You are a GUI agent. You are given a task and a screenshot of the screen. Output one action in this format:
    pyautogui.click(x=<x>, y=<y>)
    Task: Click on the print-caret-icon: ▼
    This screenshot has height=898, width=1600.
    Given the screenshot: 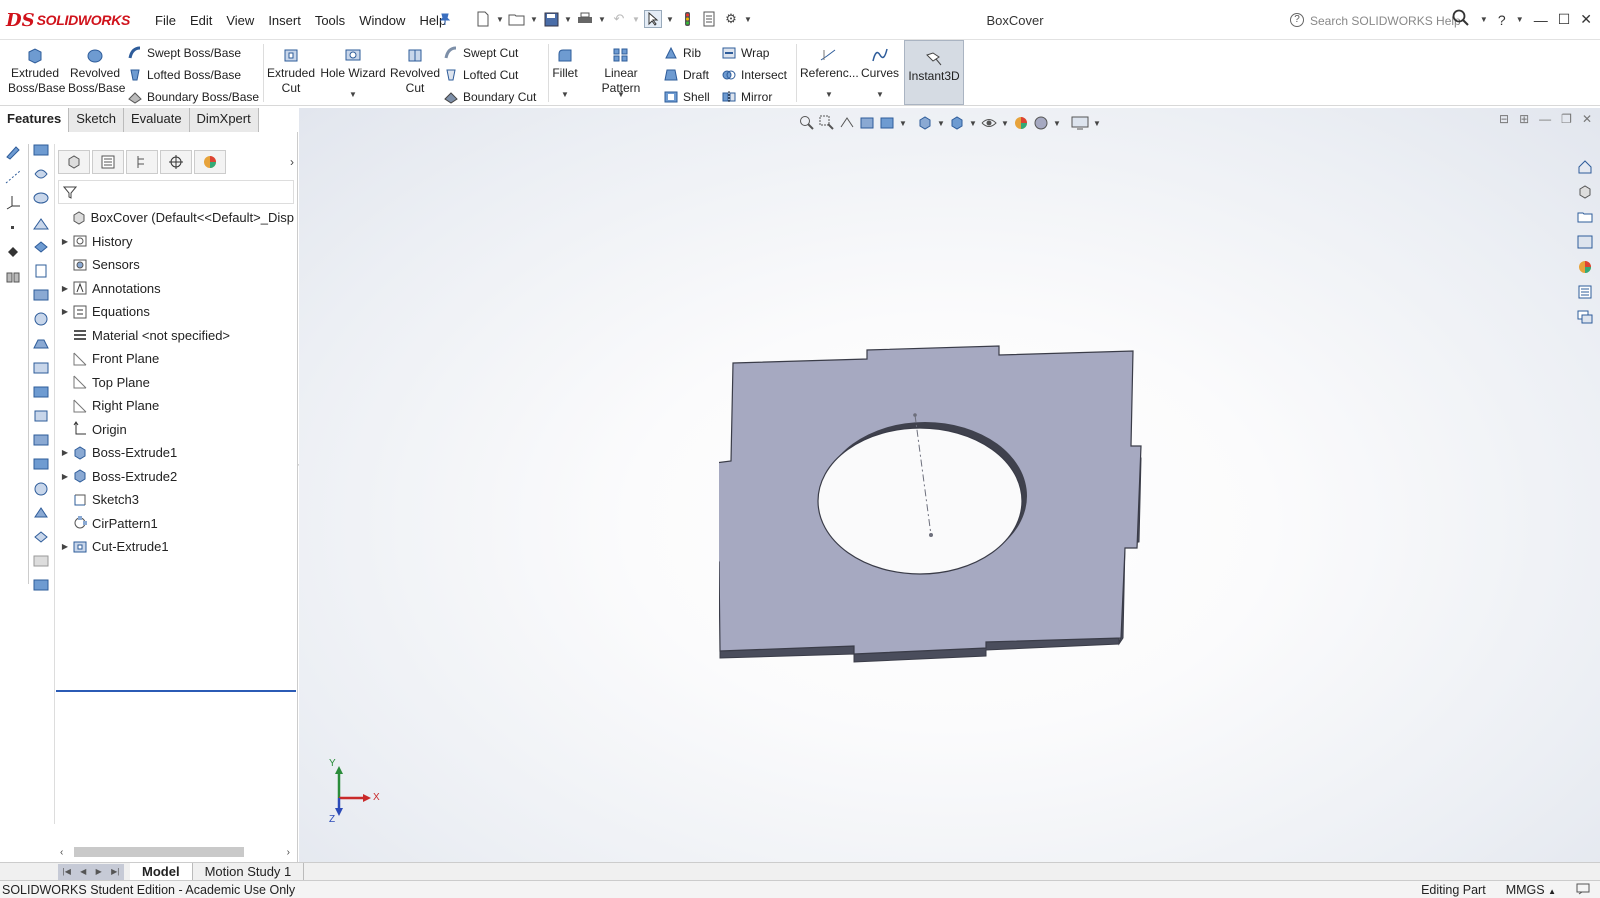 What is the action you would take?
    pyautogui.click(x=602, y=19)
    